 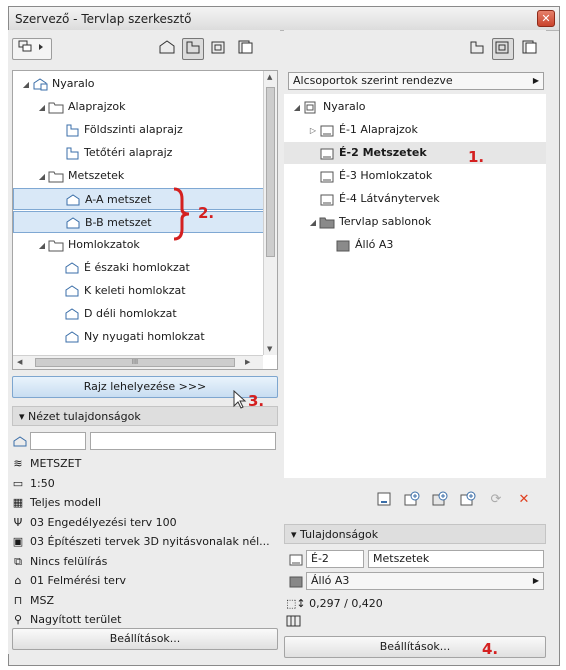 I want to click on tree-item-label: Alaprajzok, so click(x=97, y=106).